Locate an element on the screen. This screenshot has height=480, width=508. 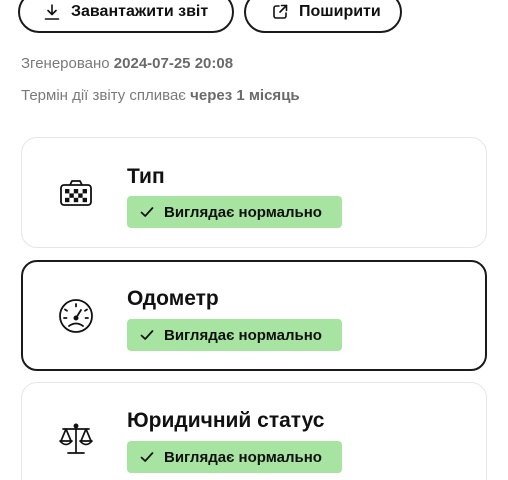
download-report-button: Завантажити звіт is located at coordinates (126, 16).